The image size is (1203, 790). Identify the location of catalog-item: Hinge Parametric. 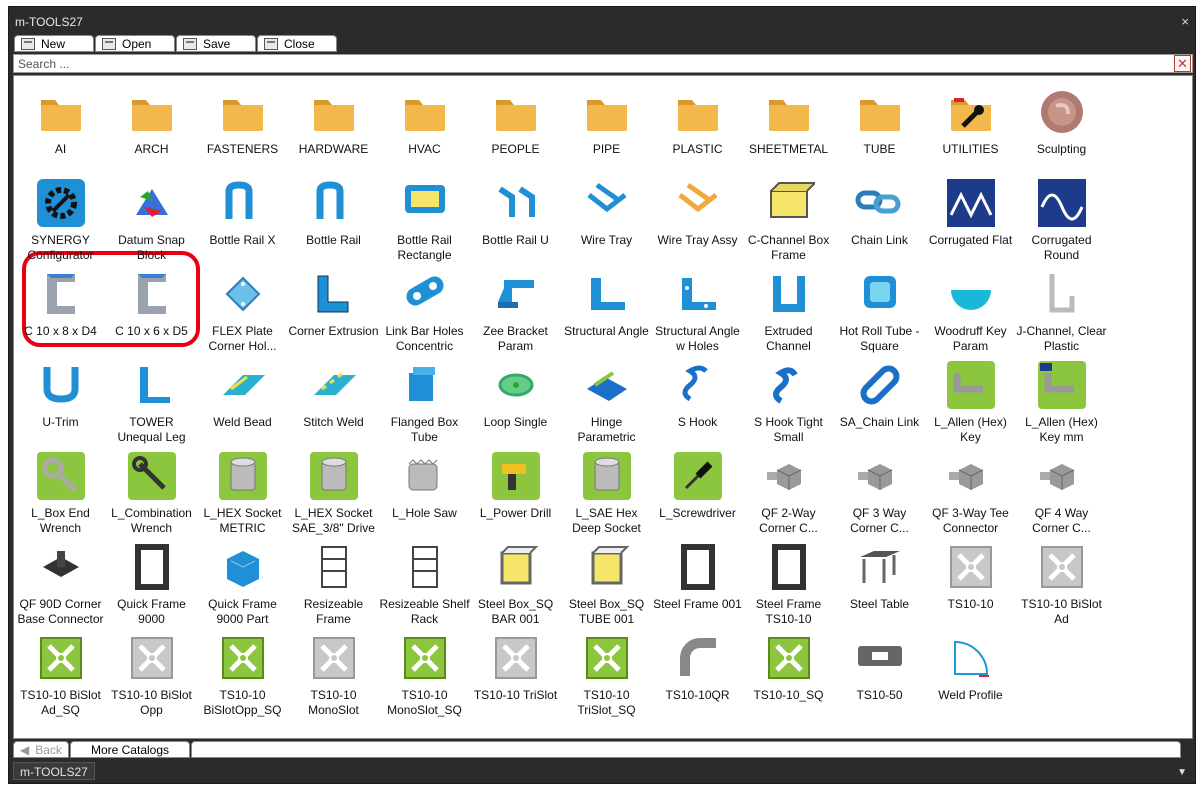
(606, 402).